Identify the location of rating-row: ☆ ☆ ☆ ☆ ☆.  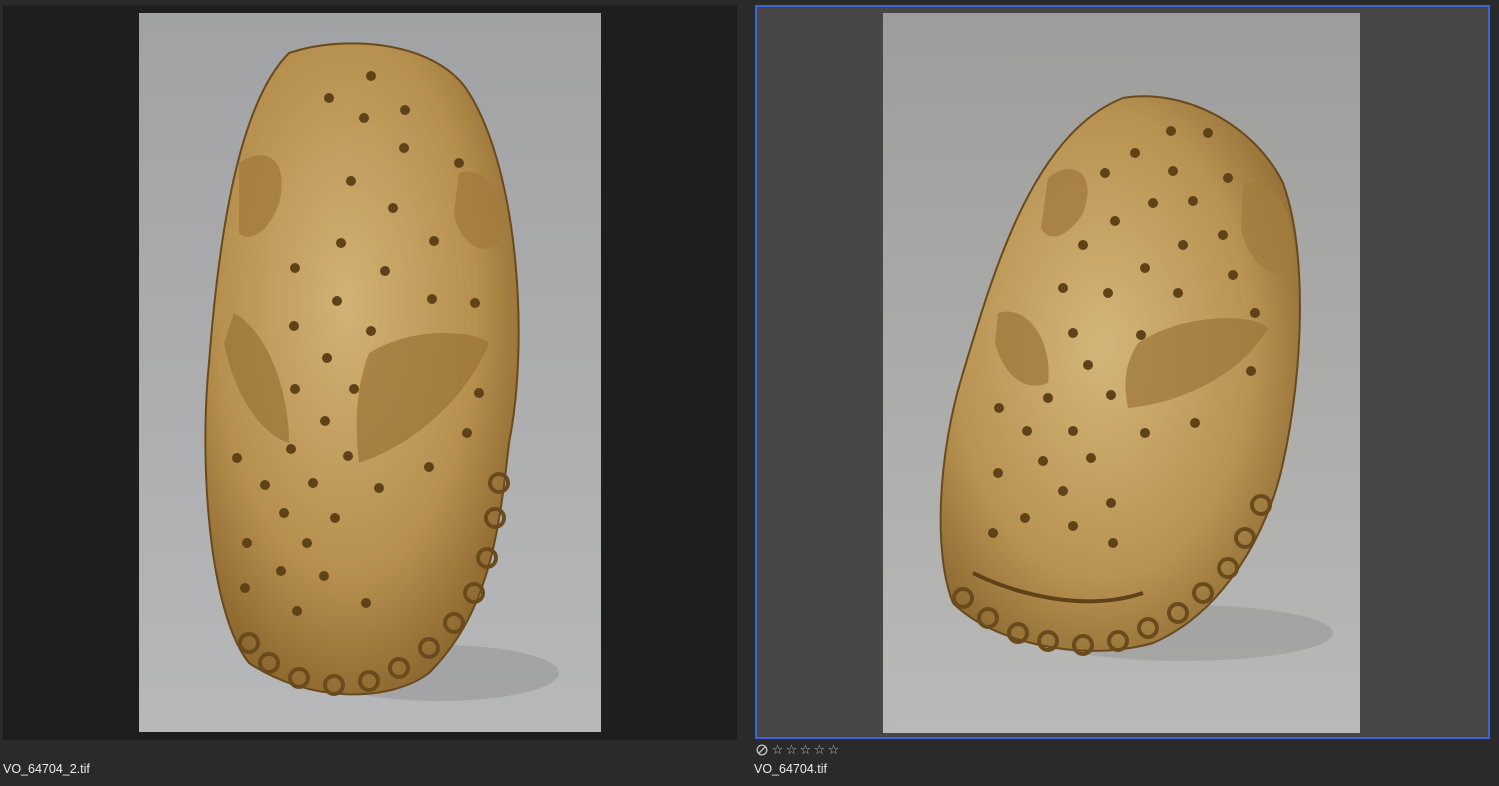
(798, 750).